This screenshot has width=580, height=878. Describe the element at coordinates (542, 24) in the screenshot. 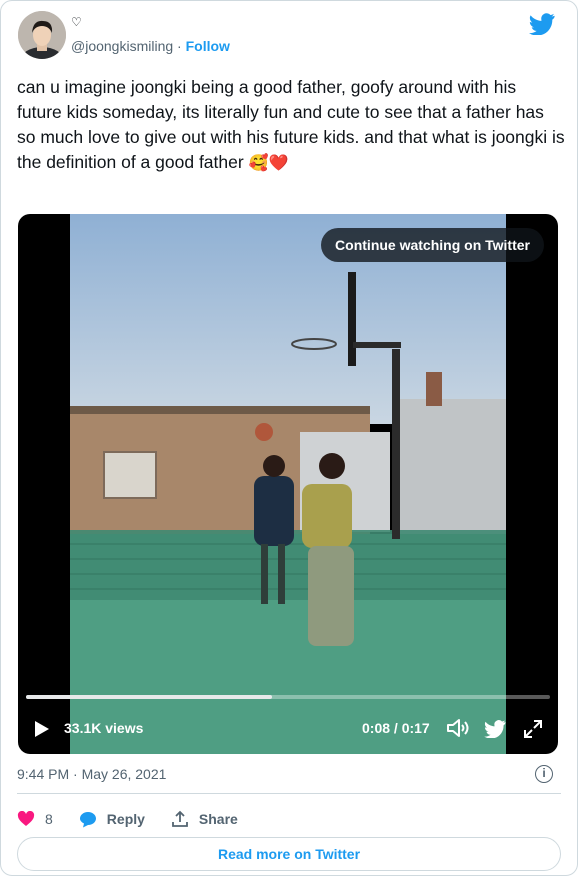

I see `twitter-bird-icon` at that location.